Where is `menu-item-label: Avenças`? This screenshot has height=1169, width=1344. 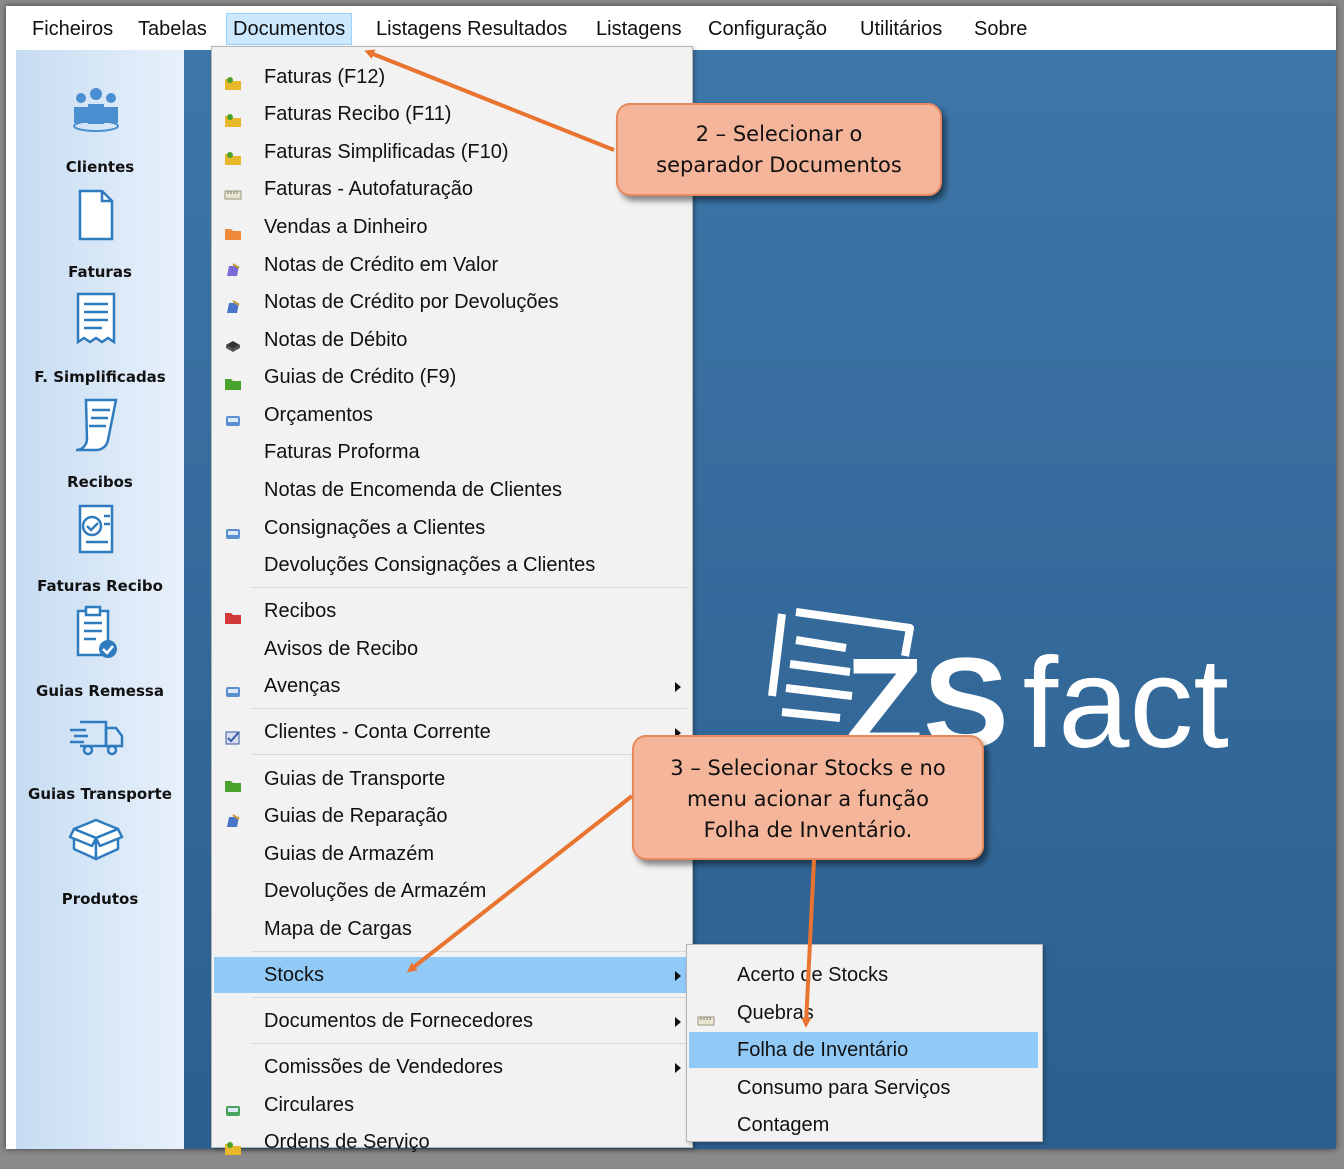
menu-item-label: Avenças is located at coordinates (302, 686).